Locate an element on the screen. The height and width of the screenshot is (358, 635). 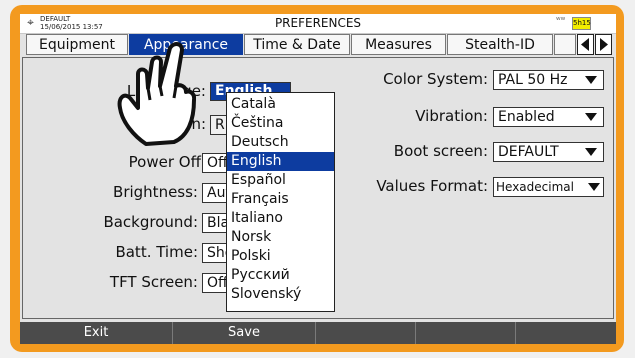
boot-screen-label: Boot screen: is located at coordinates (440, 151).